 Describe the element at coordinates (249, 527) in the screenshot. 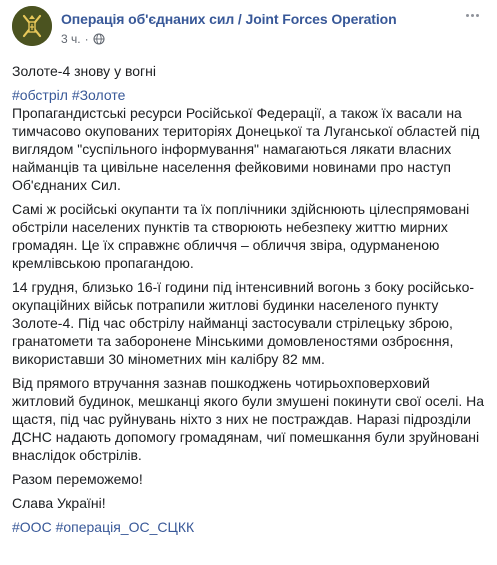

I see `hashtags-bottom: #ООС #операція_ОС_СЦКК` at that location.